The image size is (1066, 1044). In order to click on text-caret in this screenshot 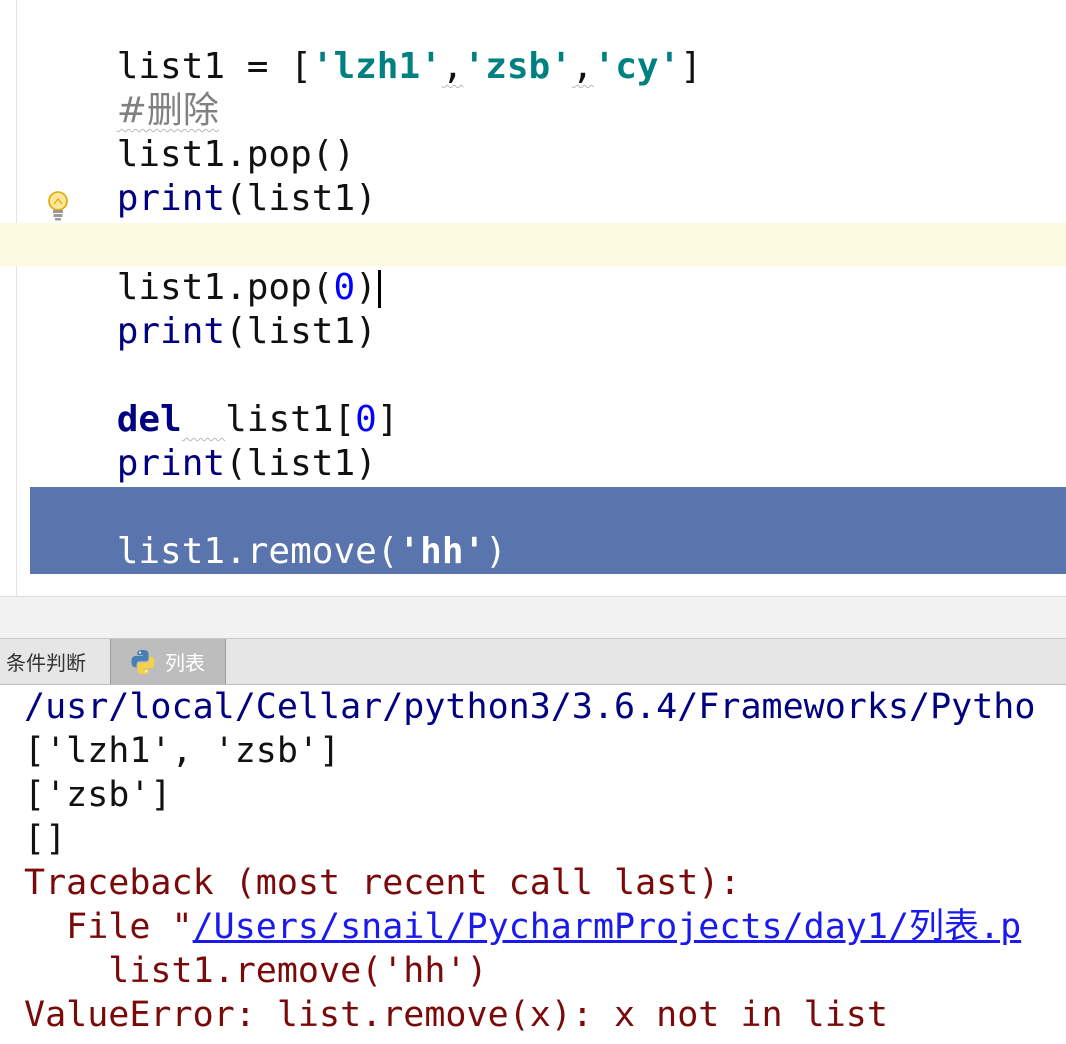, I will do `click(379, 289)`.